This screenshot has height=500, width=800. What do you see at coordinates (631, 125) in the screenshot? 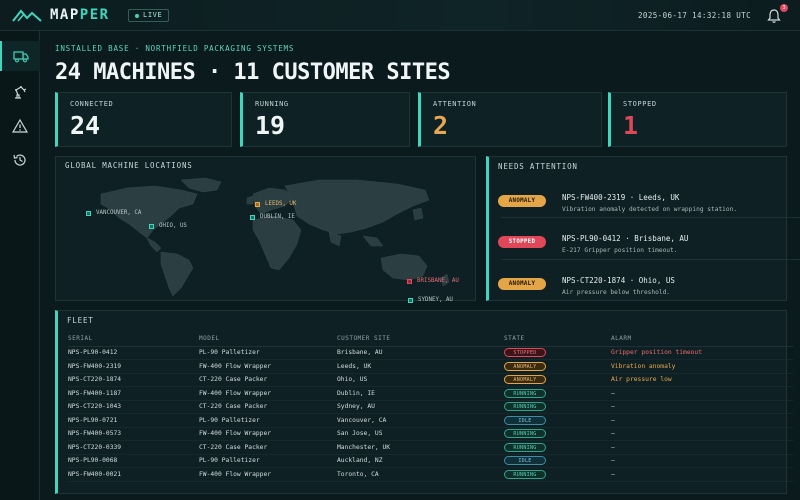
I see `stat-value: 1` at bounding box center [631, 125].